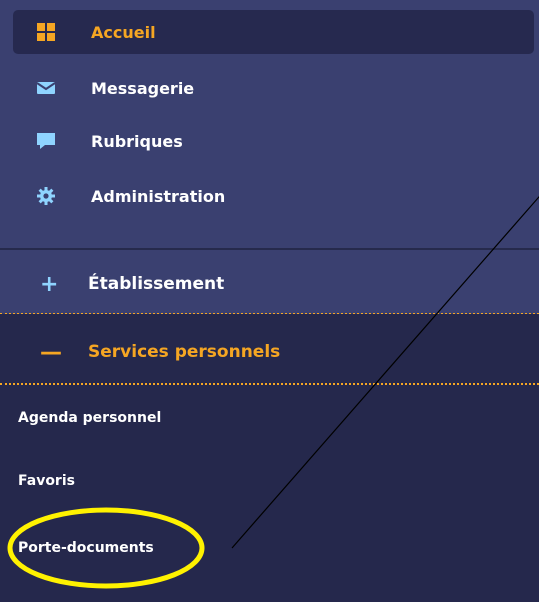 The width and height of the screenshot is (539, 602). I want to click on gear-icon, so click(46, 196).